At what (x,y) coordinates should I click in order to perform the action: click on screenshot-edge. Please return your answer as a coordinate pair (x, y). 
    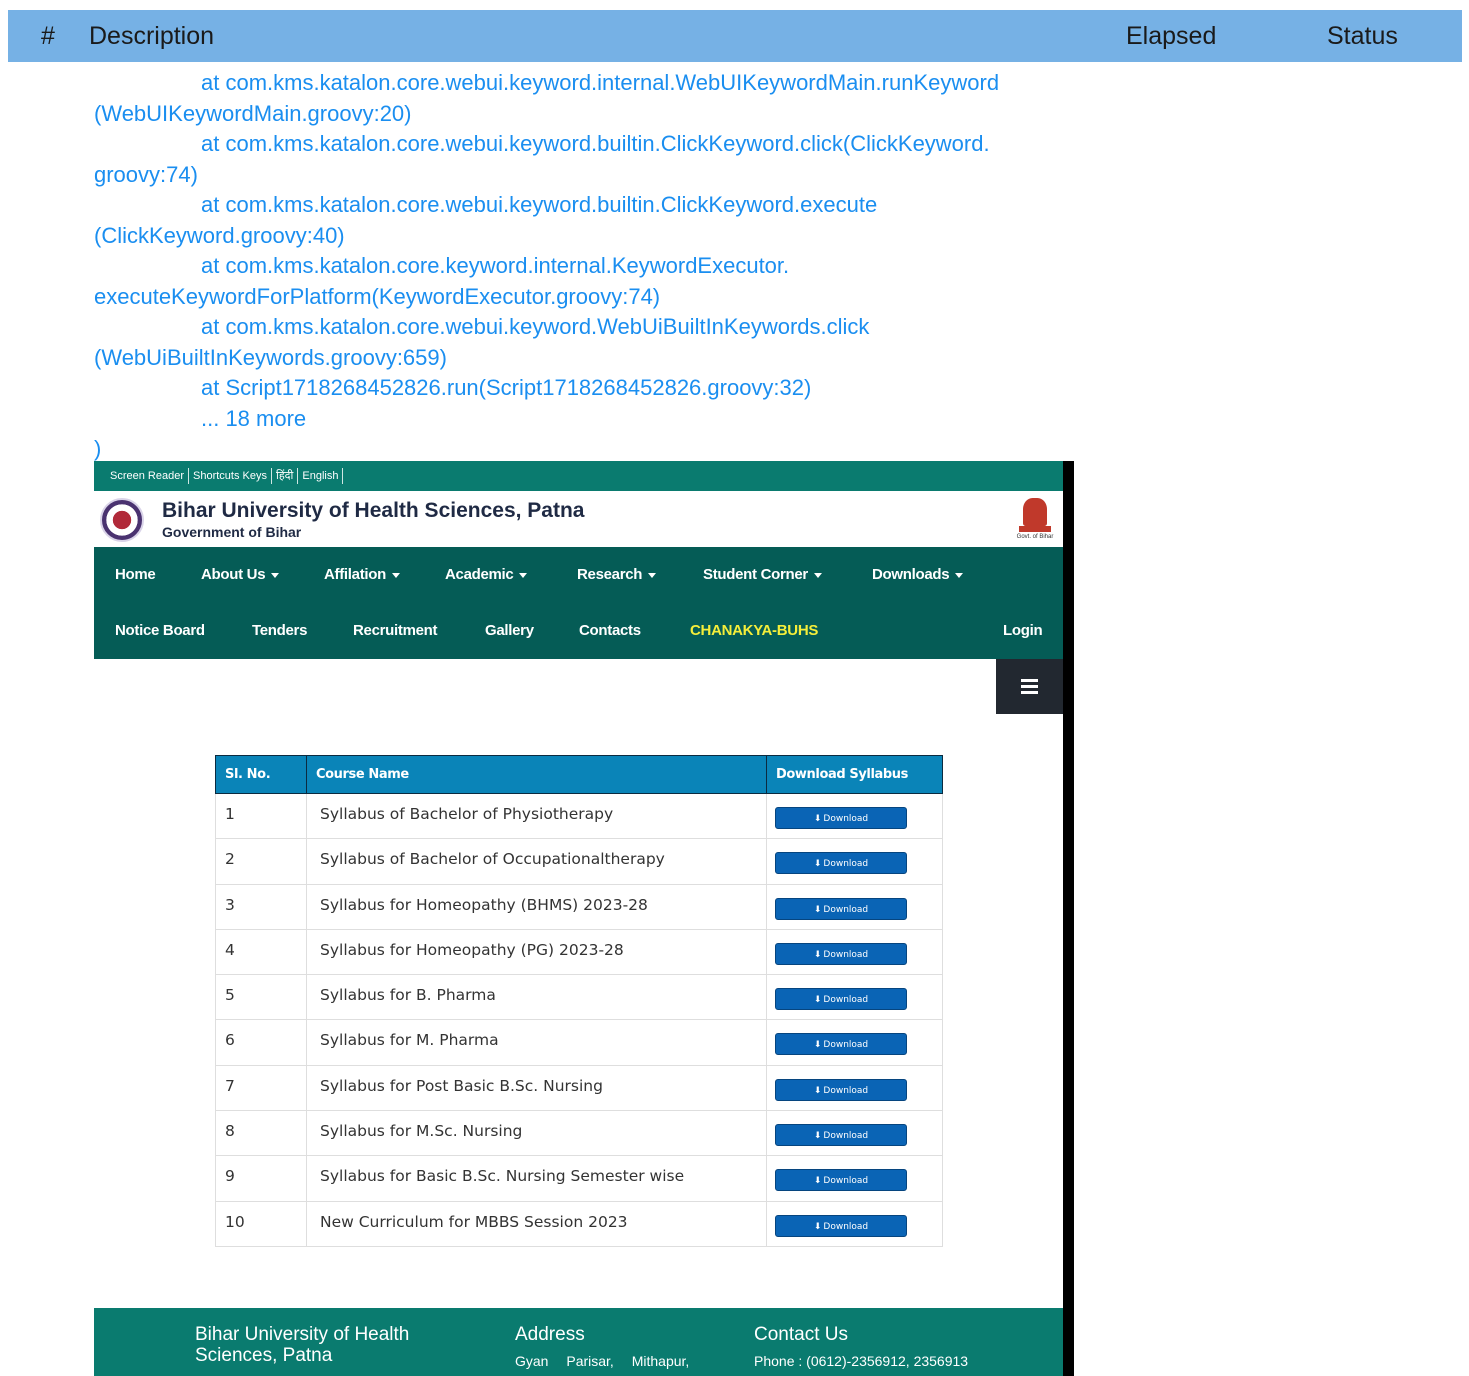
    Looking at the image, I should click on (1068, 918).